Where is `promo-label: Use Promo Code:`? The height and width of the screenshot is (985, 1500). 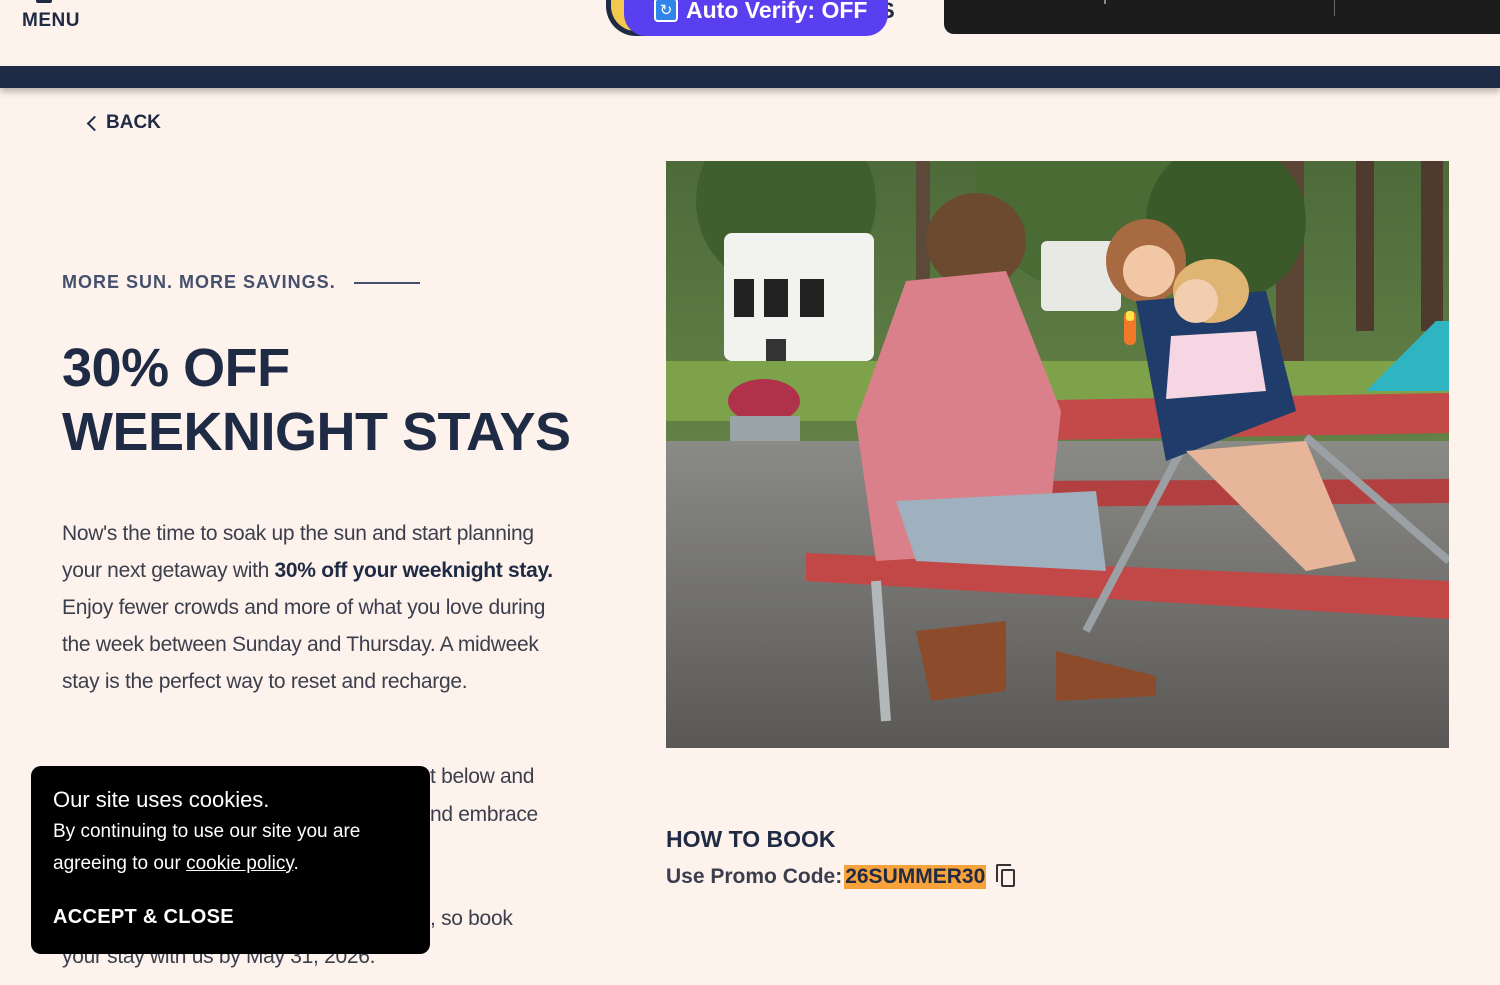 promo-label: Use Promo Code: is located at coordinates (754, 876).